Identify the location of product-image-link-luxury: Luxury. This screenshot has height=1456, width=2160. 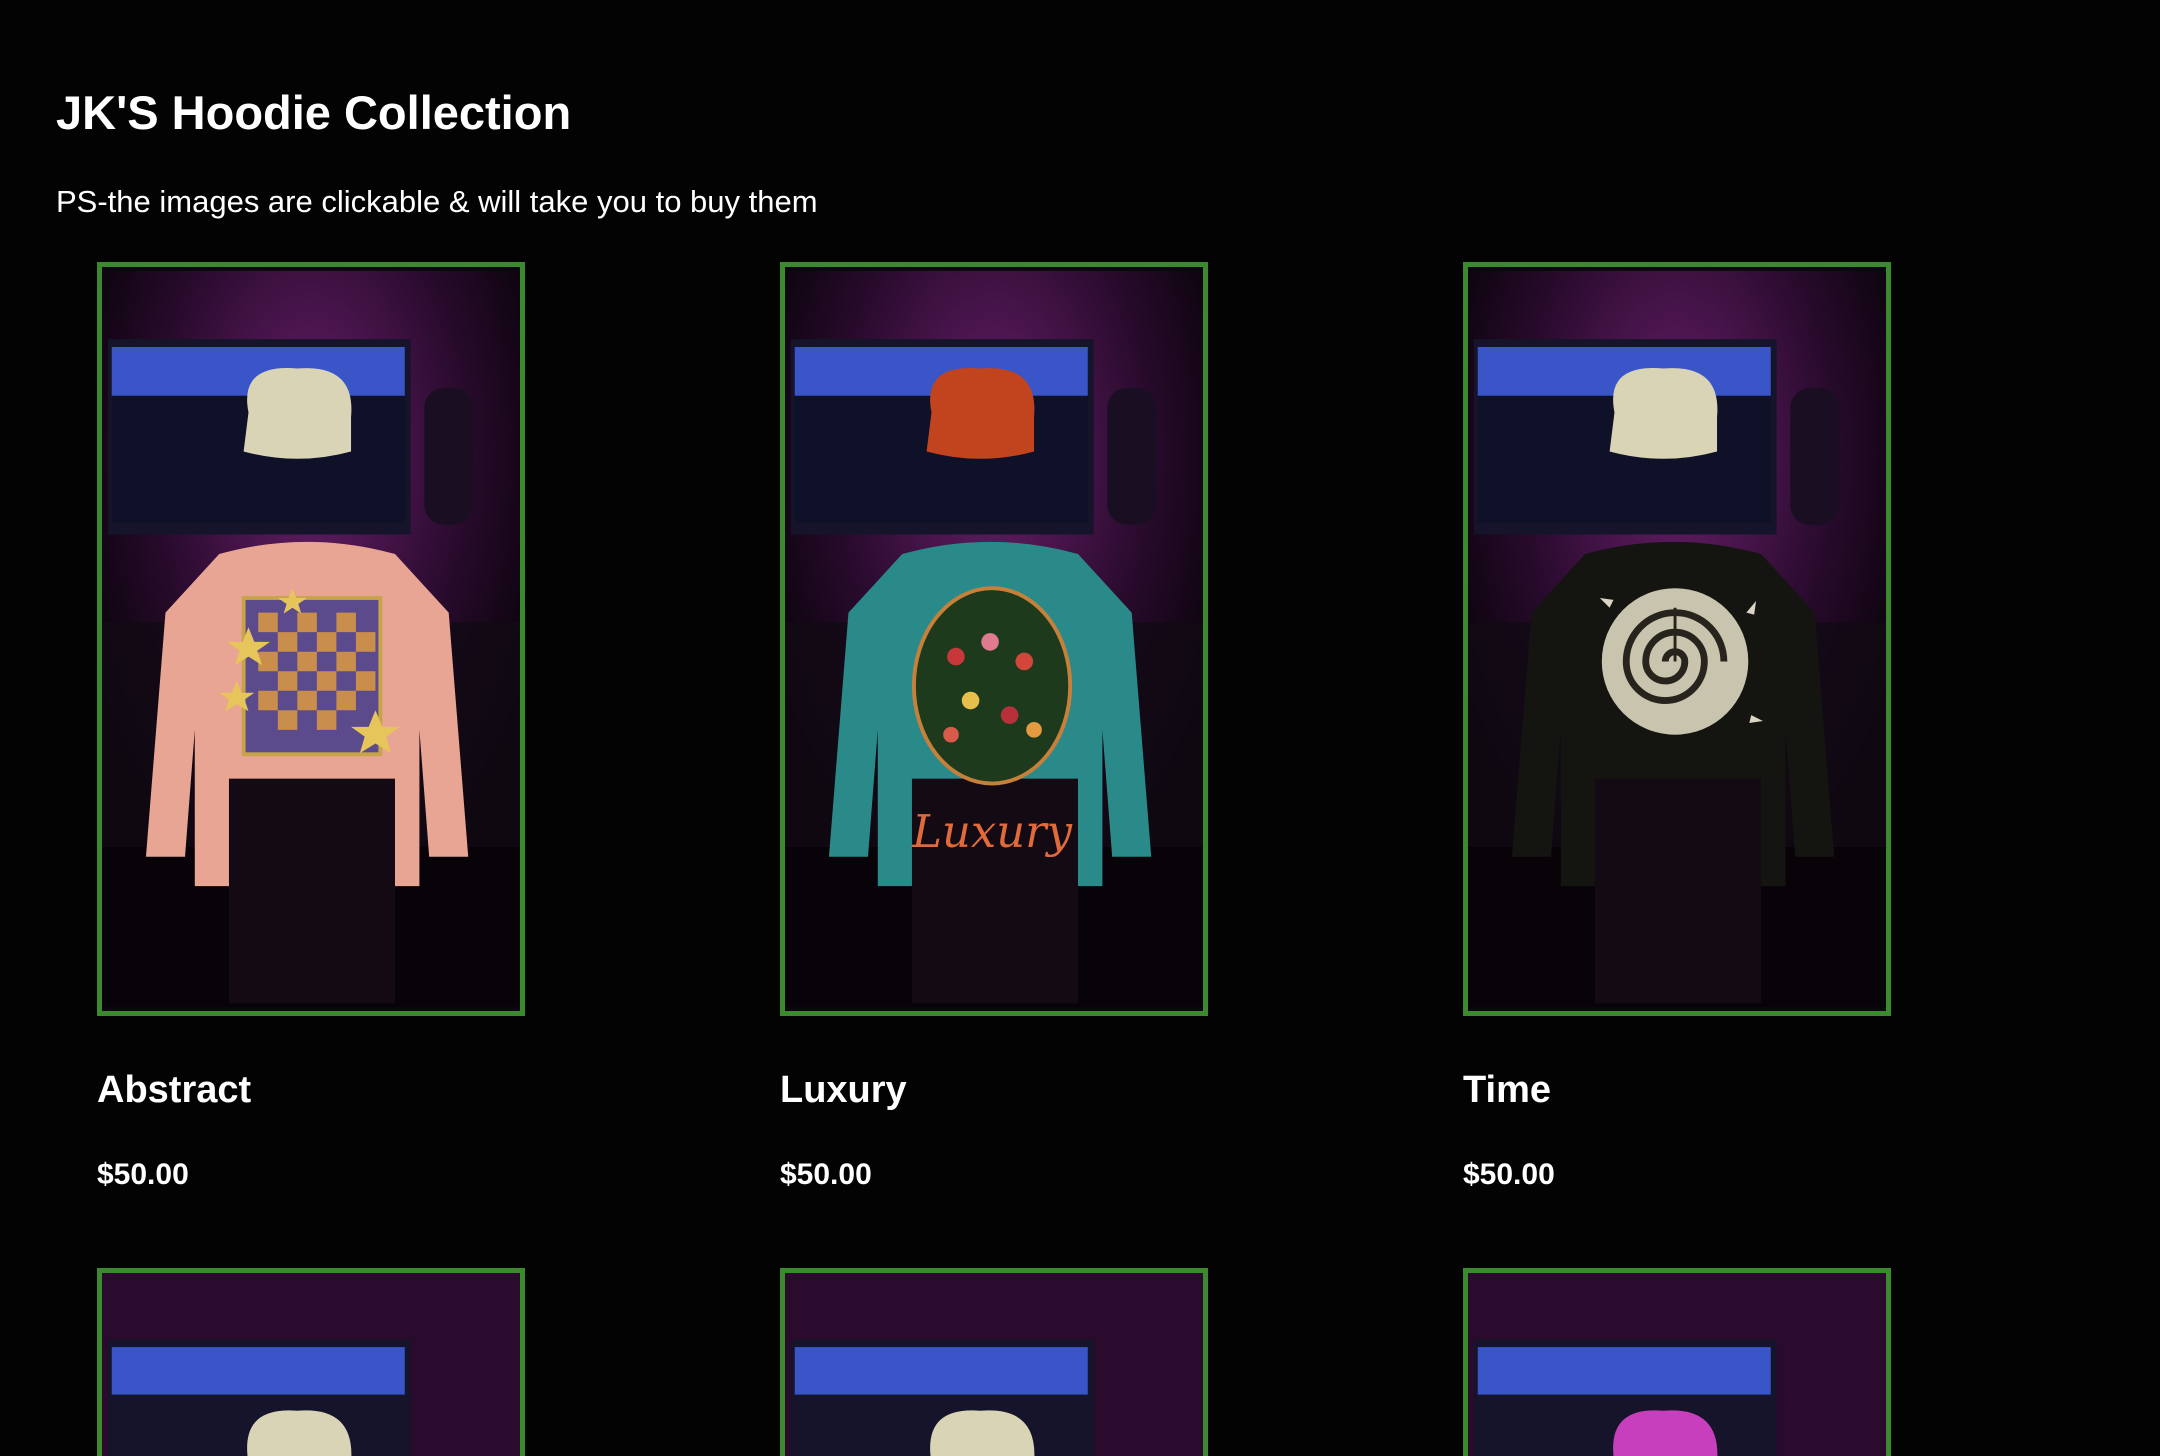
(994, 639).